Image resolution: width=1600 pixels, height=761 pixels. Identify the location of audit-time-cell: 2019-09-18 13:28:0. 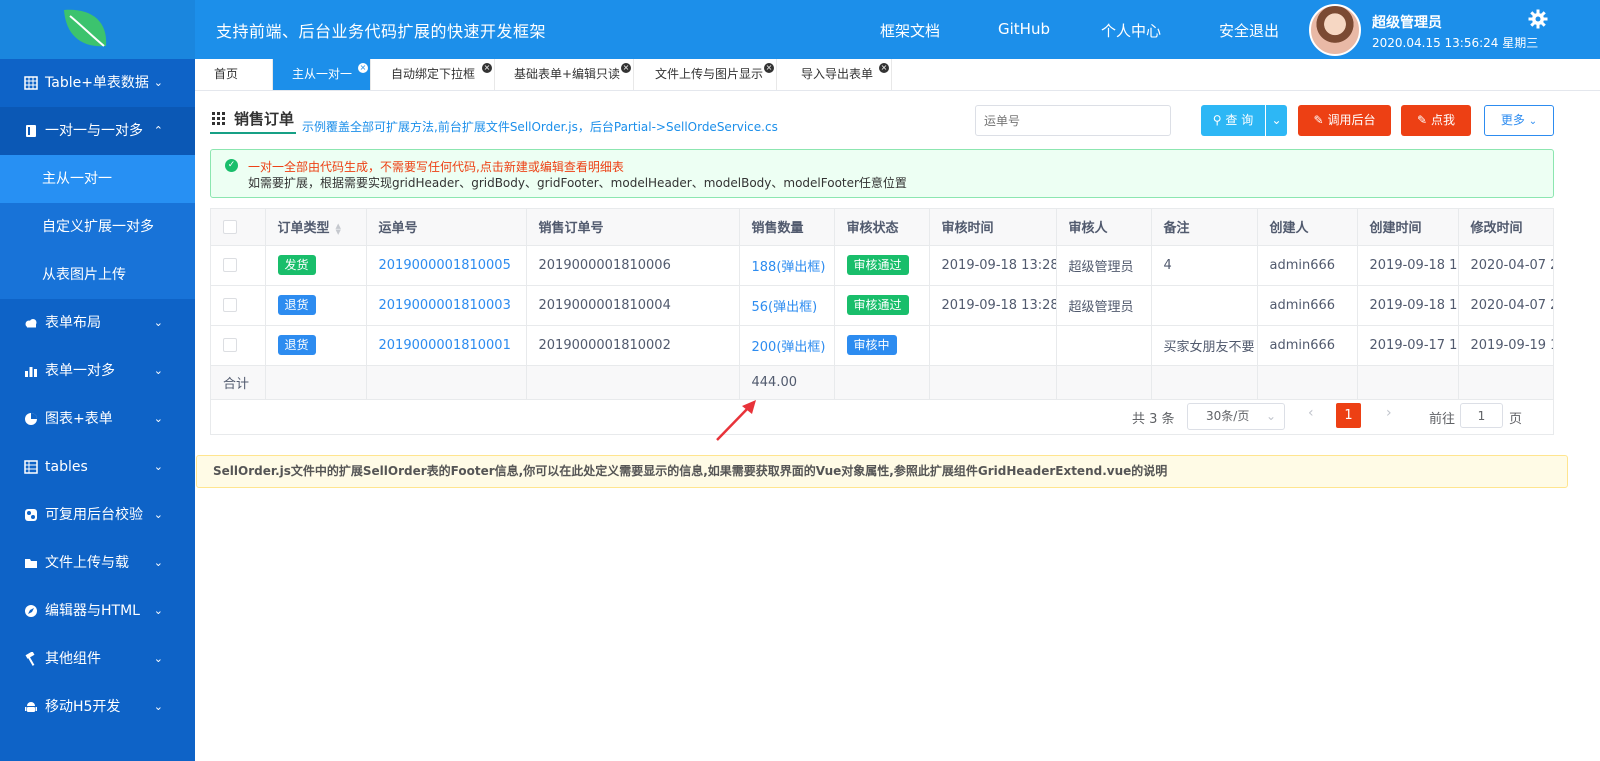
(993, 305).